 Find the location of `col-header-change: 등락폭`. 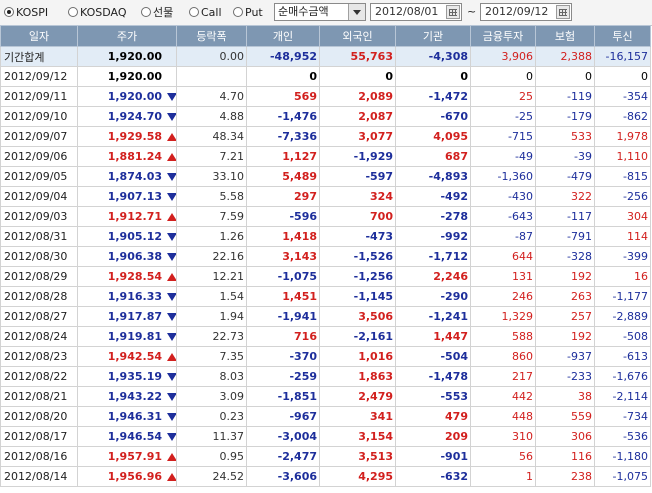

col-header-change: 등락폭 is located at coordinates (211, 36).